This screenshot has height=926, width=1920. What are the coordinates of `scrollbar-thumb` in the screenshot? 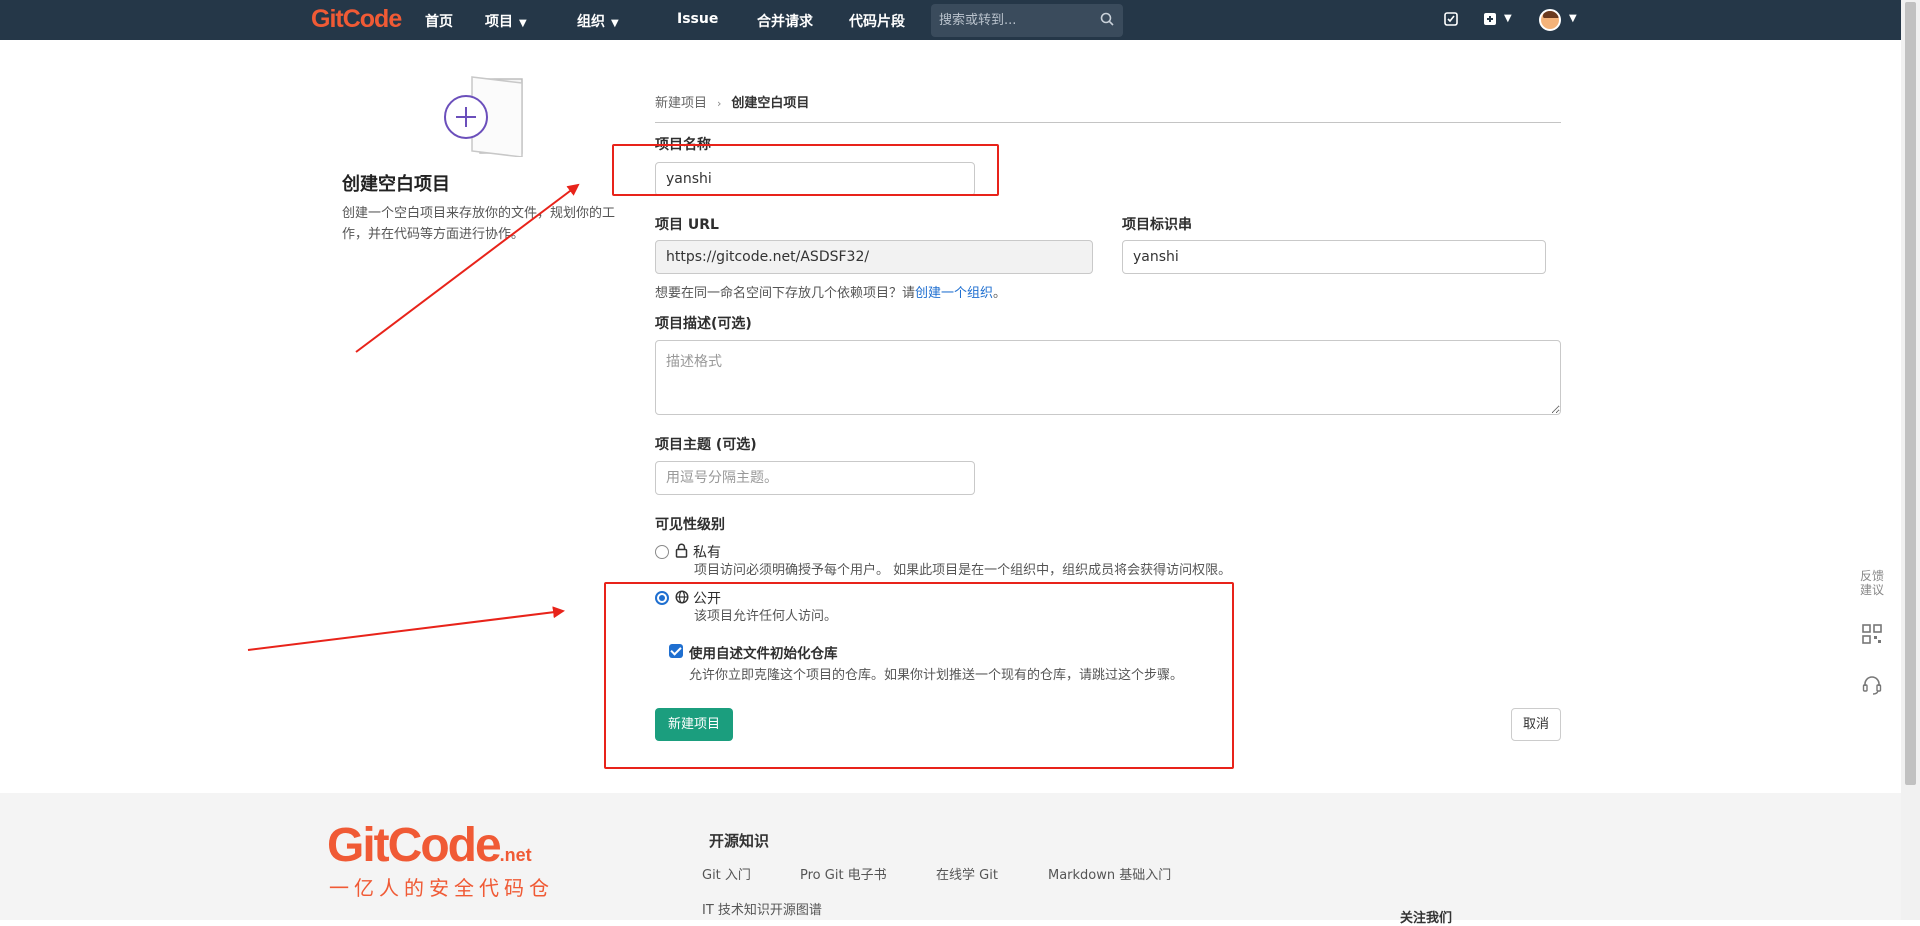 It's located at (1910, 393).